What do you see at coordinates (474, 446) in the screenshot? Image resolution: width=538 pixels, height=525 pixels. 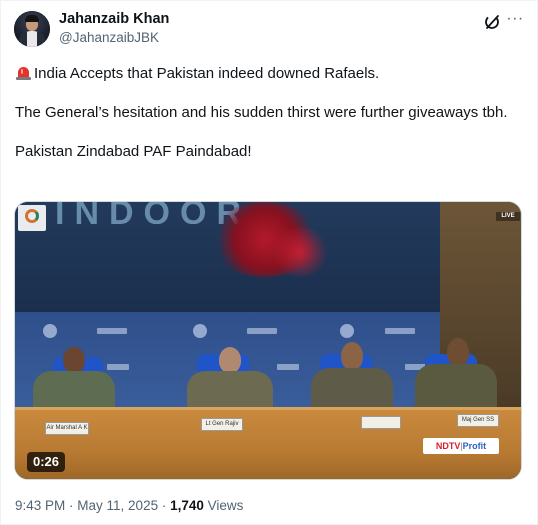 I see `broadcaster-suffix: Profit` at bounding box center [474, 446].